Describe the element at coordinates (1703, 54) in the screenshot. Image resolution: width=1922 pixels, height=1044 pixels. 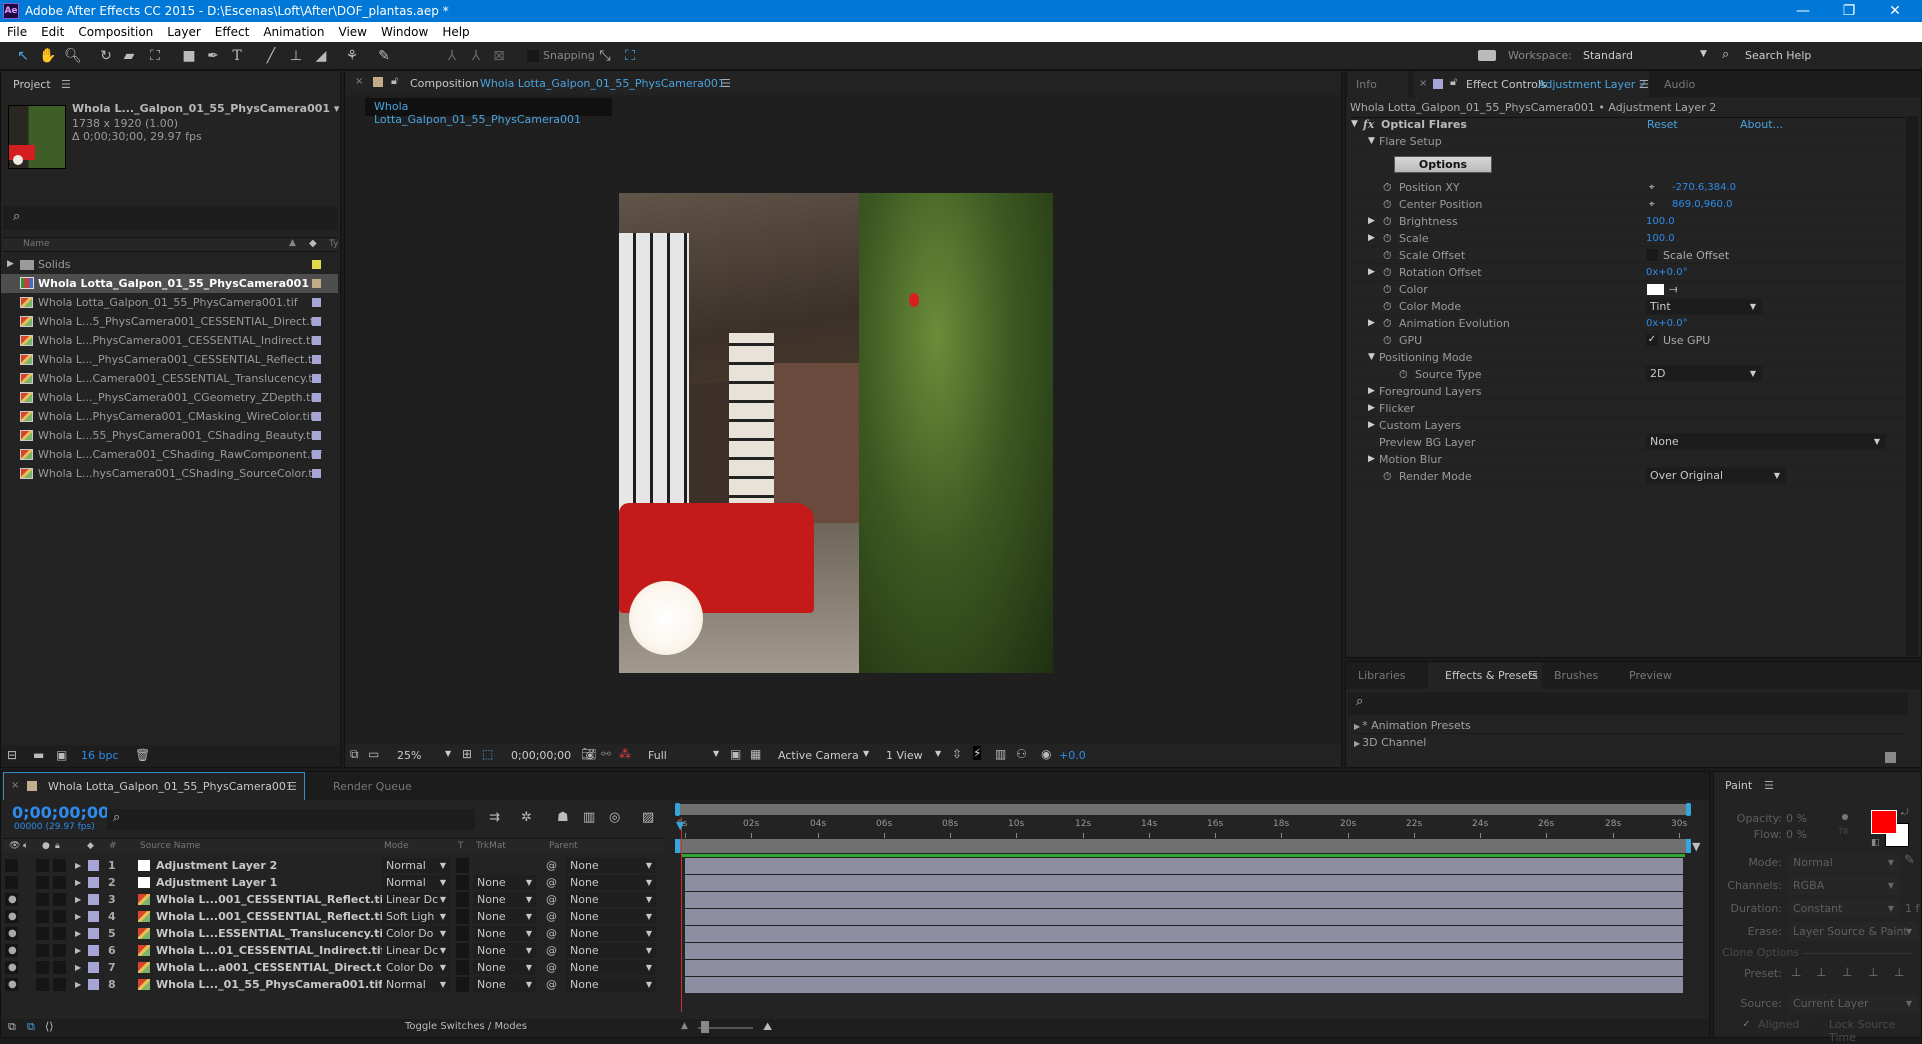
I see `workspace-dropdown-icon: ▼` at that location.